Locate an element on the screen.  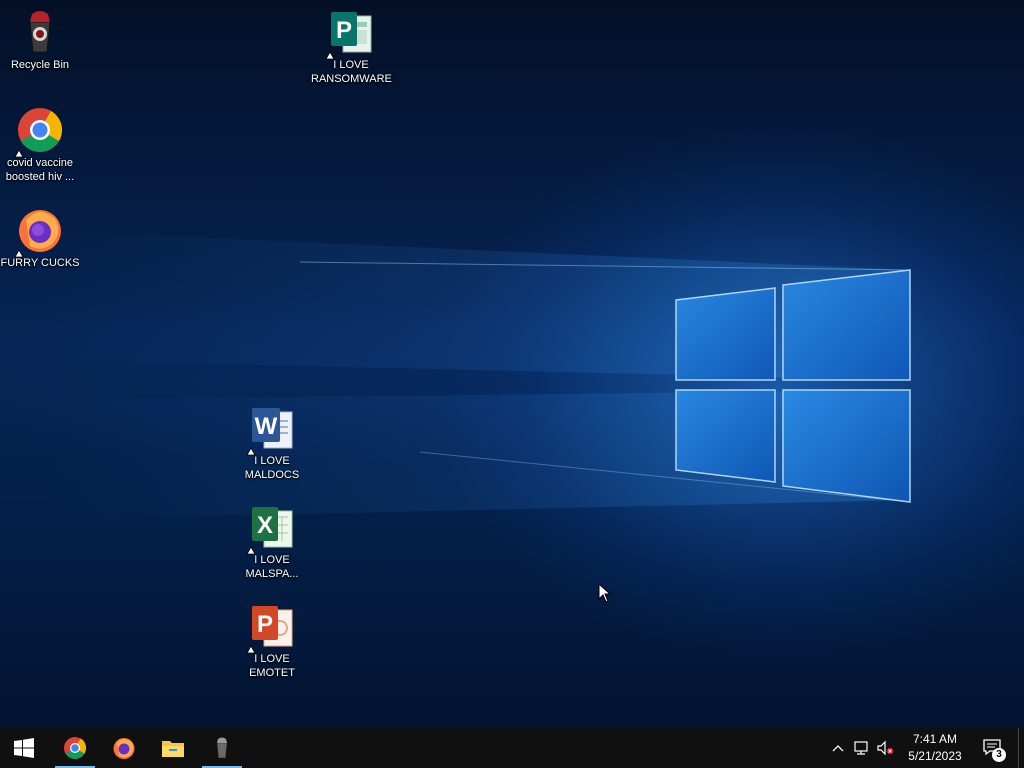
desktop-icon-powerpoint-file: P I LOVE EMOTET is located at coordinates (272, 641).